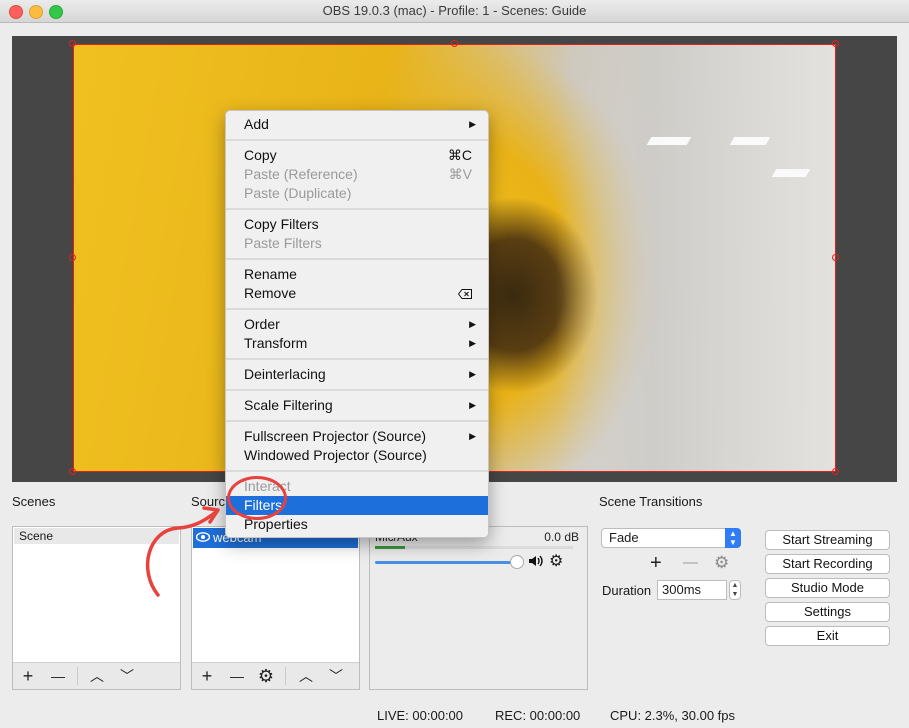  I want to click on move-scene-up-icon: ︿, so click(97, 676).